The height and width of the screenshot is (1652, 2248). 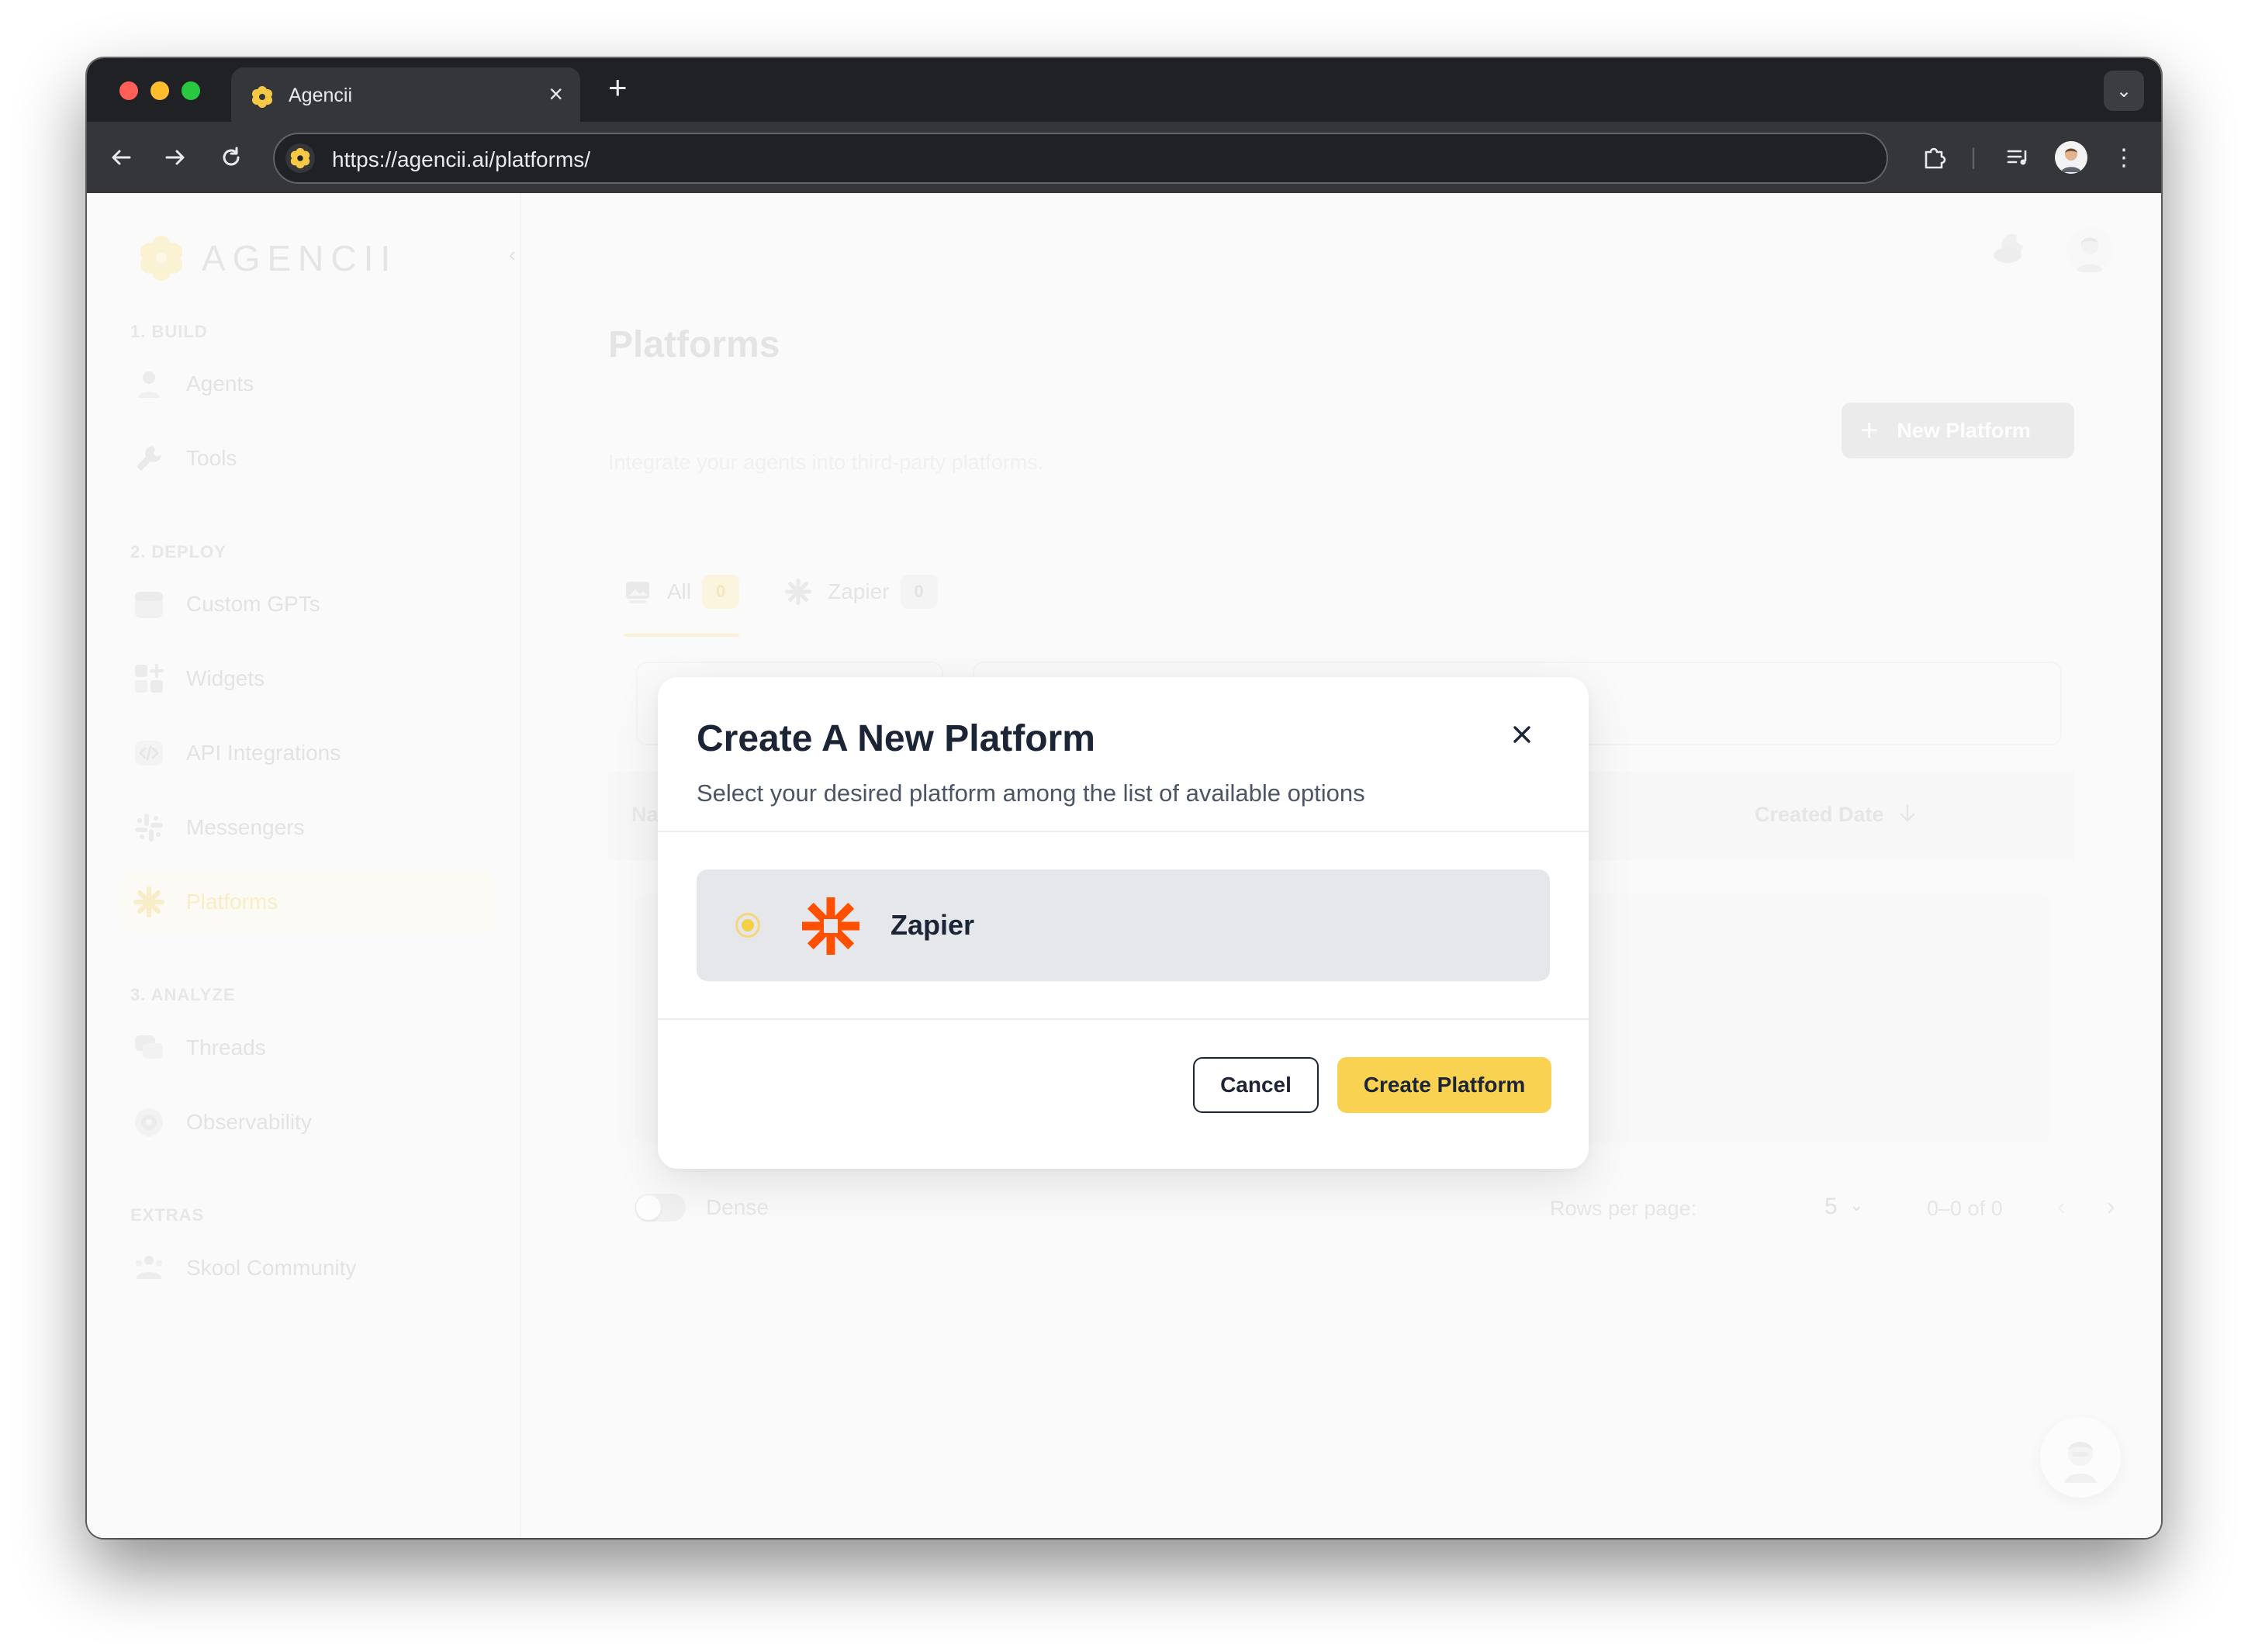 I want to click on create-platform-button: Create Platform, so click(x=1444, y=1085).